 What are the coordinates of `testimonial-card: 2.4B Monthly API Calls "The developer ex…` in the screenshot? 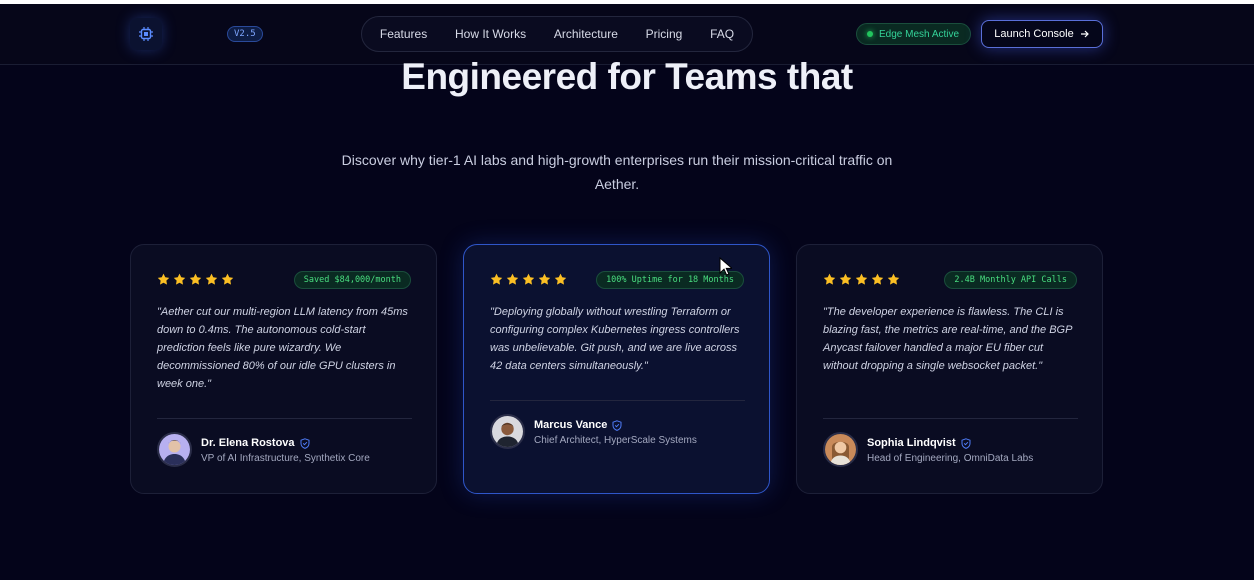 It's located at (949, 369).